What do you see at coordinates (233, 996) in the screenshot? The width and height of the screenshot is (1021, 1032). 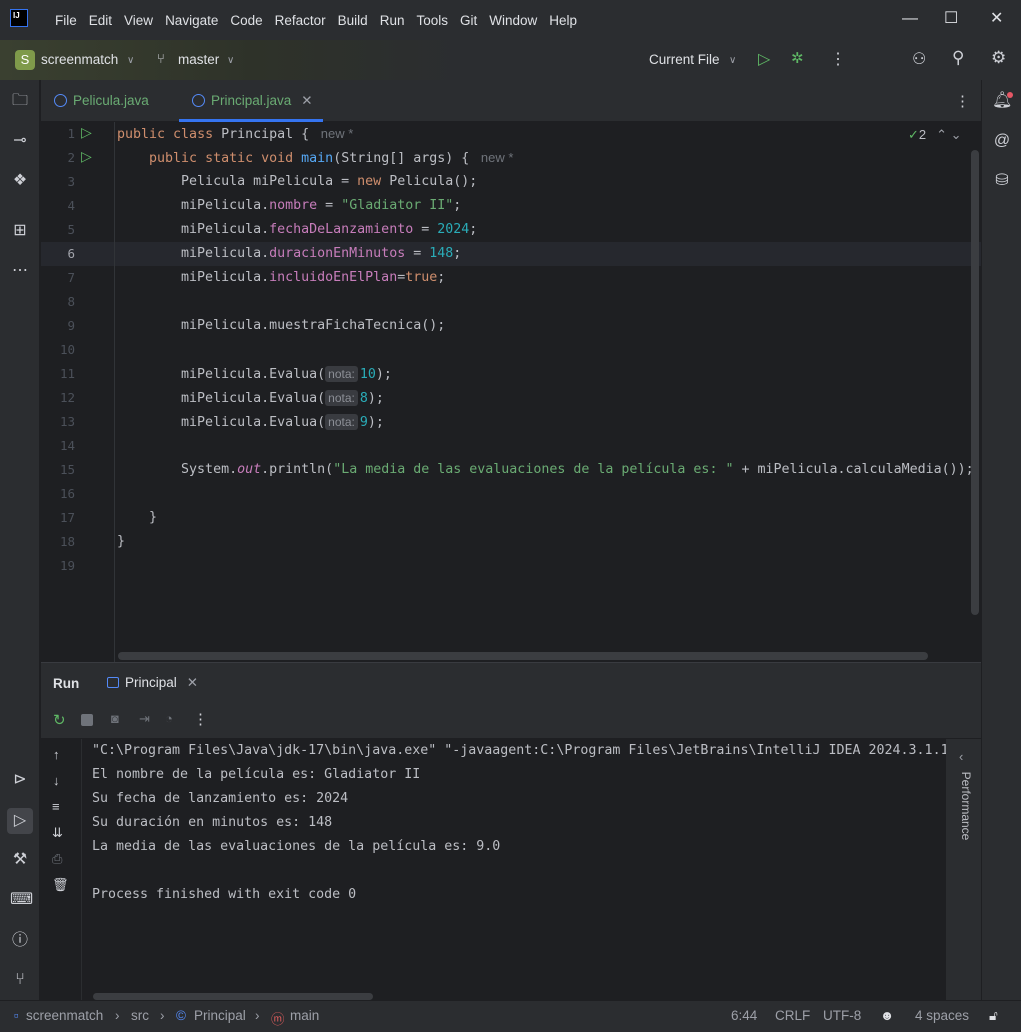 I see `console-scrollbar` at bounding box center [233, 996].